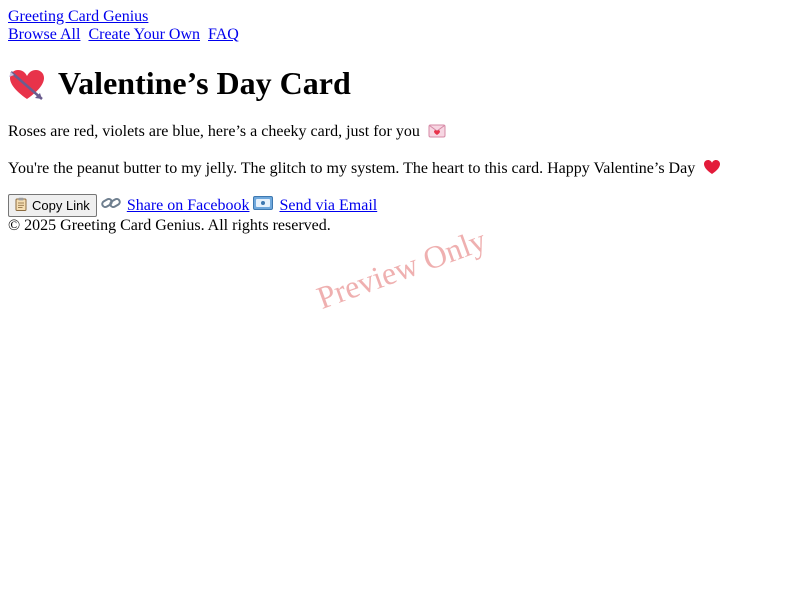 This screenshot has width=800, height=600. What do you see at coordinates (78, 16) in the screenshot?
I see `site-title-link: Greeting Card Genius` at bounding box center [78, 16].